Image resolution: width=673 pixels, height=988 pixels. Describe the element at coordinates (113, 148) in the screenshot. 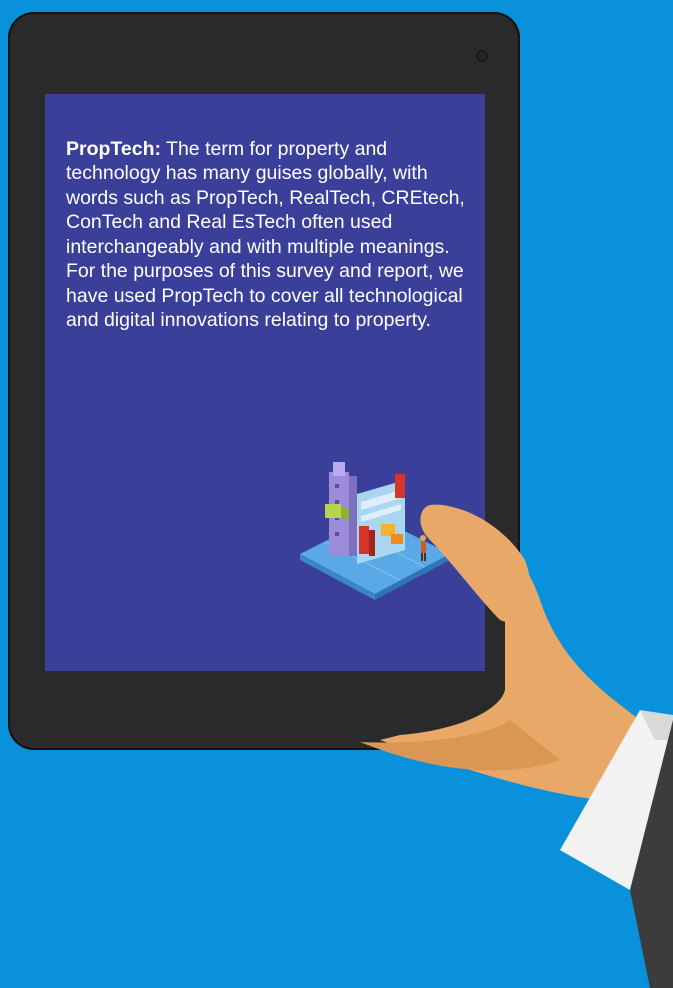

I see `definition-term: PropTech:` at that location.